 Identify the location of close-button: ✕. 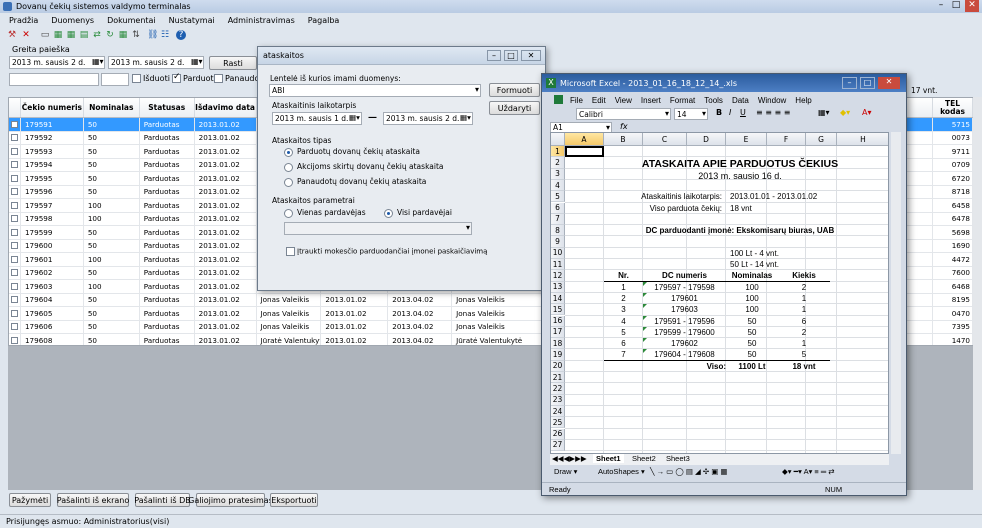
(972, 6).